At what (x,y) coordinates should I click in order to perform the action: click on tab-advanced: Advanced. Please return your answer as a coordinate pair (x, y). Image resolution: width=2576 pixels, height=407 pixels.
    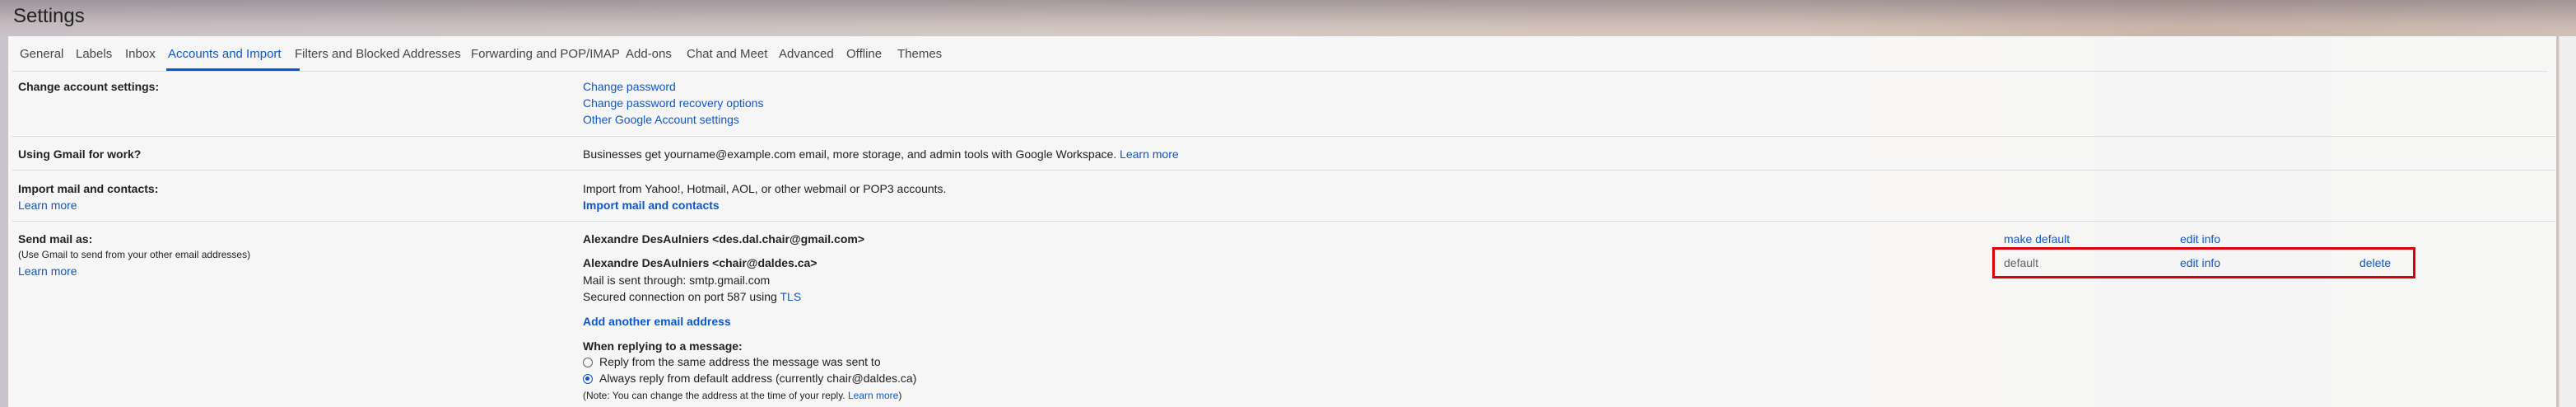
    Looking at the image, I should click on (806, 54).